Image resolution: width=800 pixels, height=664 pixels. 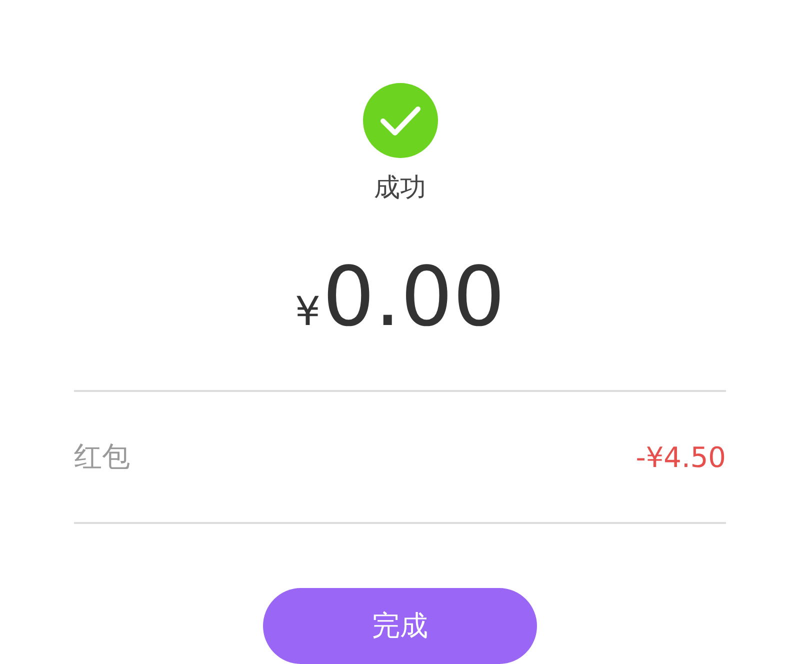 What do you see at coordinates (400, 626) in the screenshot?
I see `done-button: 完成` at bounding box center [400, 626].